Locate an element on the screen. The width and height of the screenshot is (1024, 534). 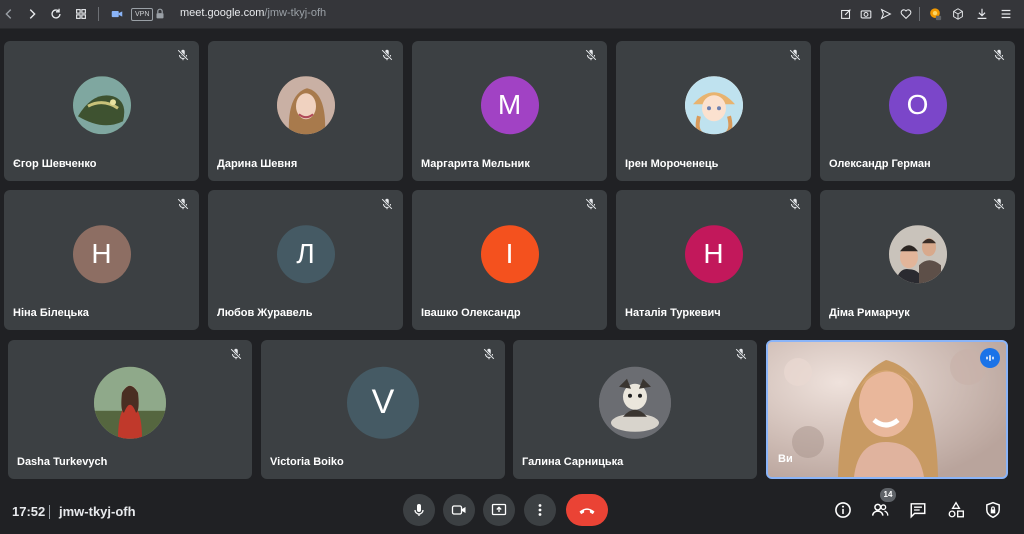
lock-icon is located at coordinates (160, 14).